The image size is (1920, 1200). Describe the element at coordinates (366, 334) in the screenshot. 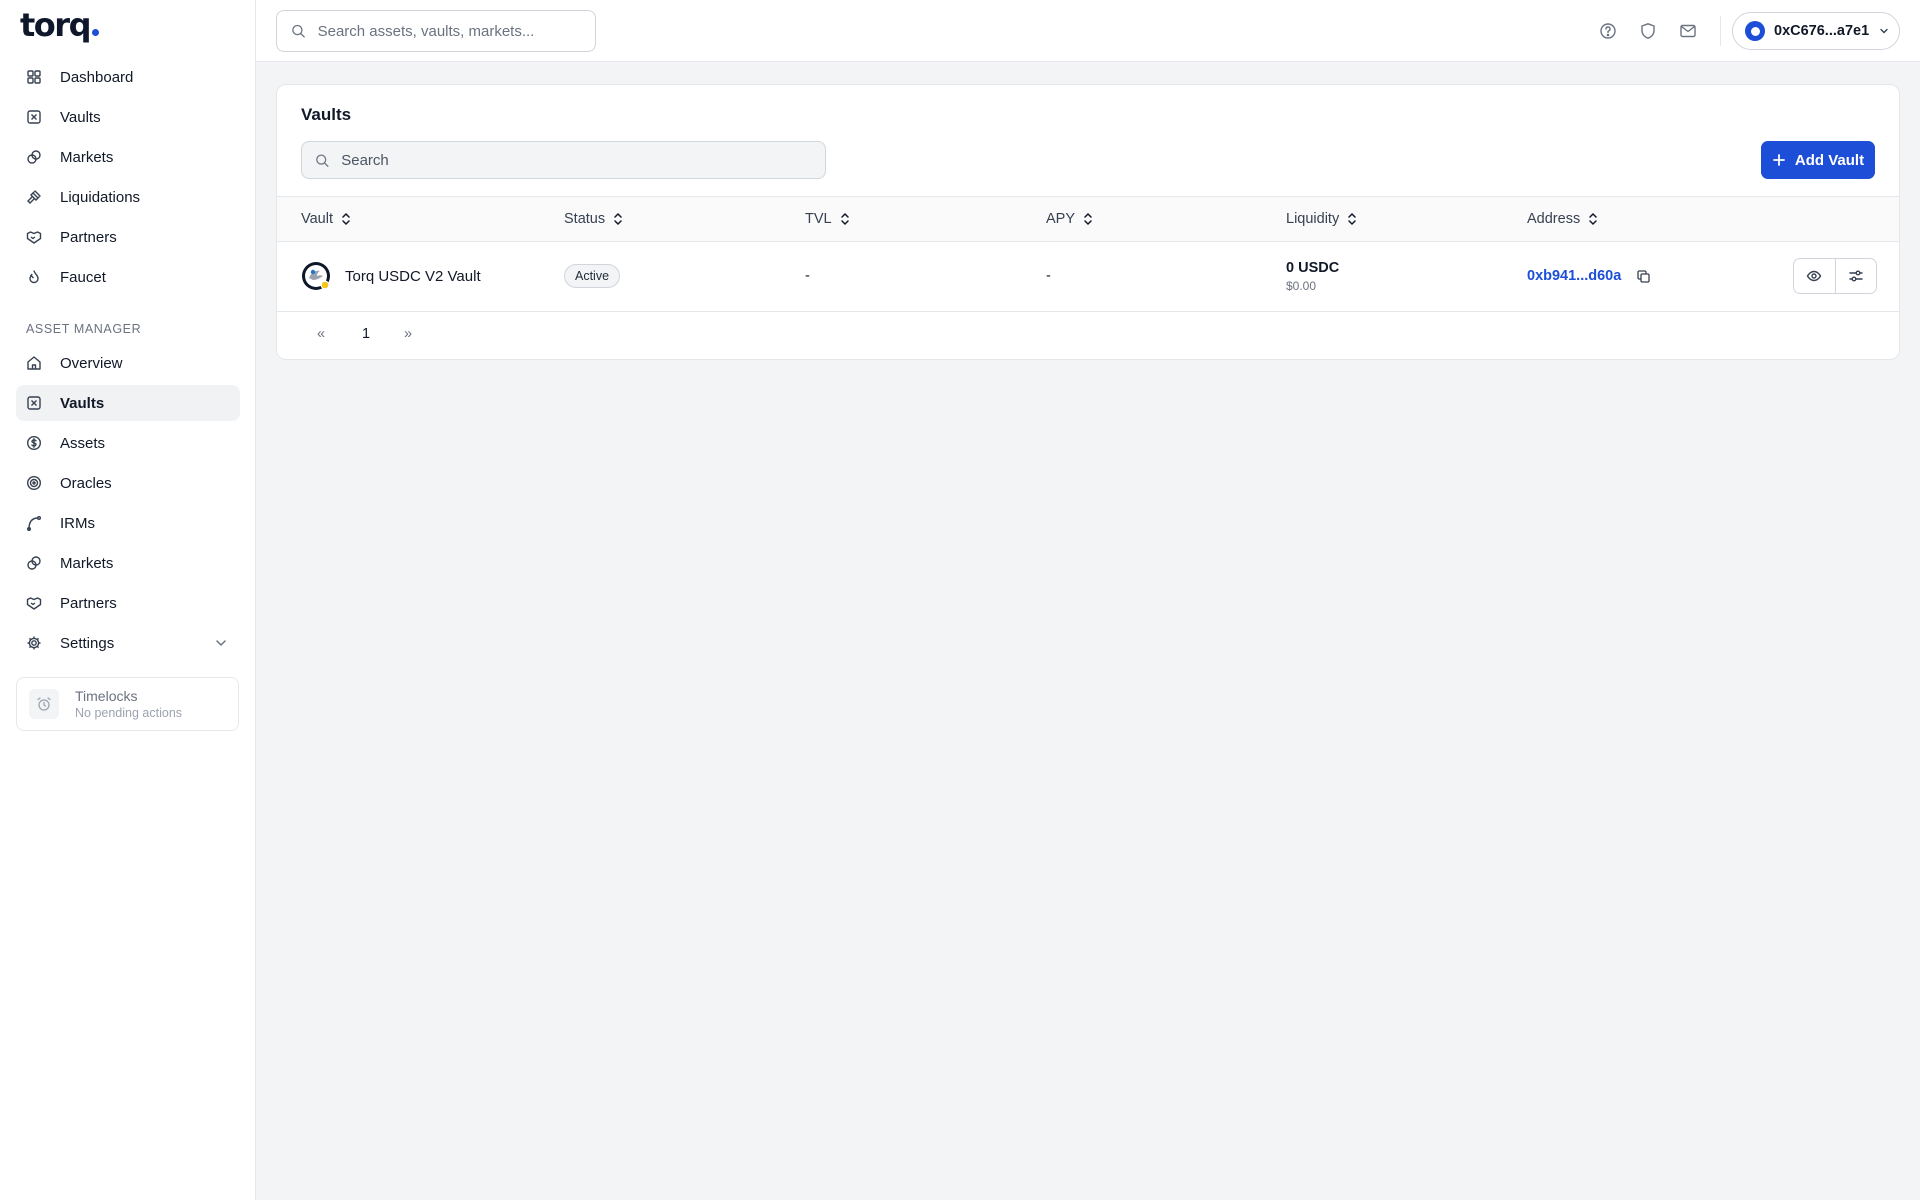

I see `page-number-1: 1` at that location.